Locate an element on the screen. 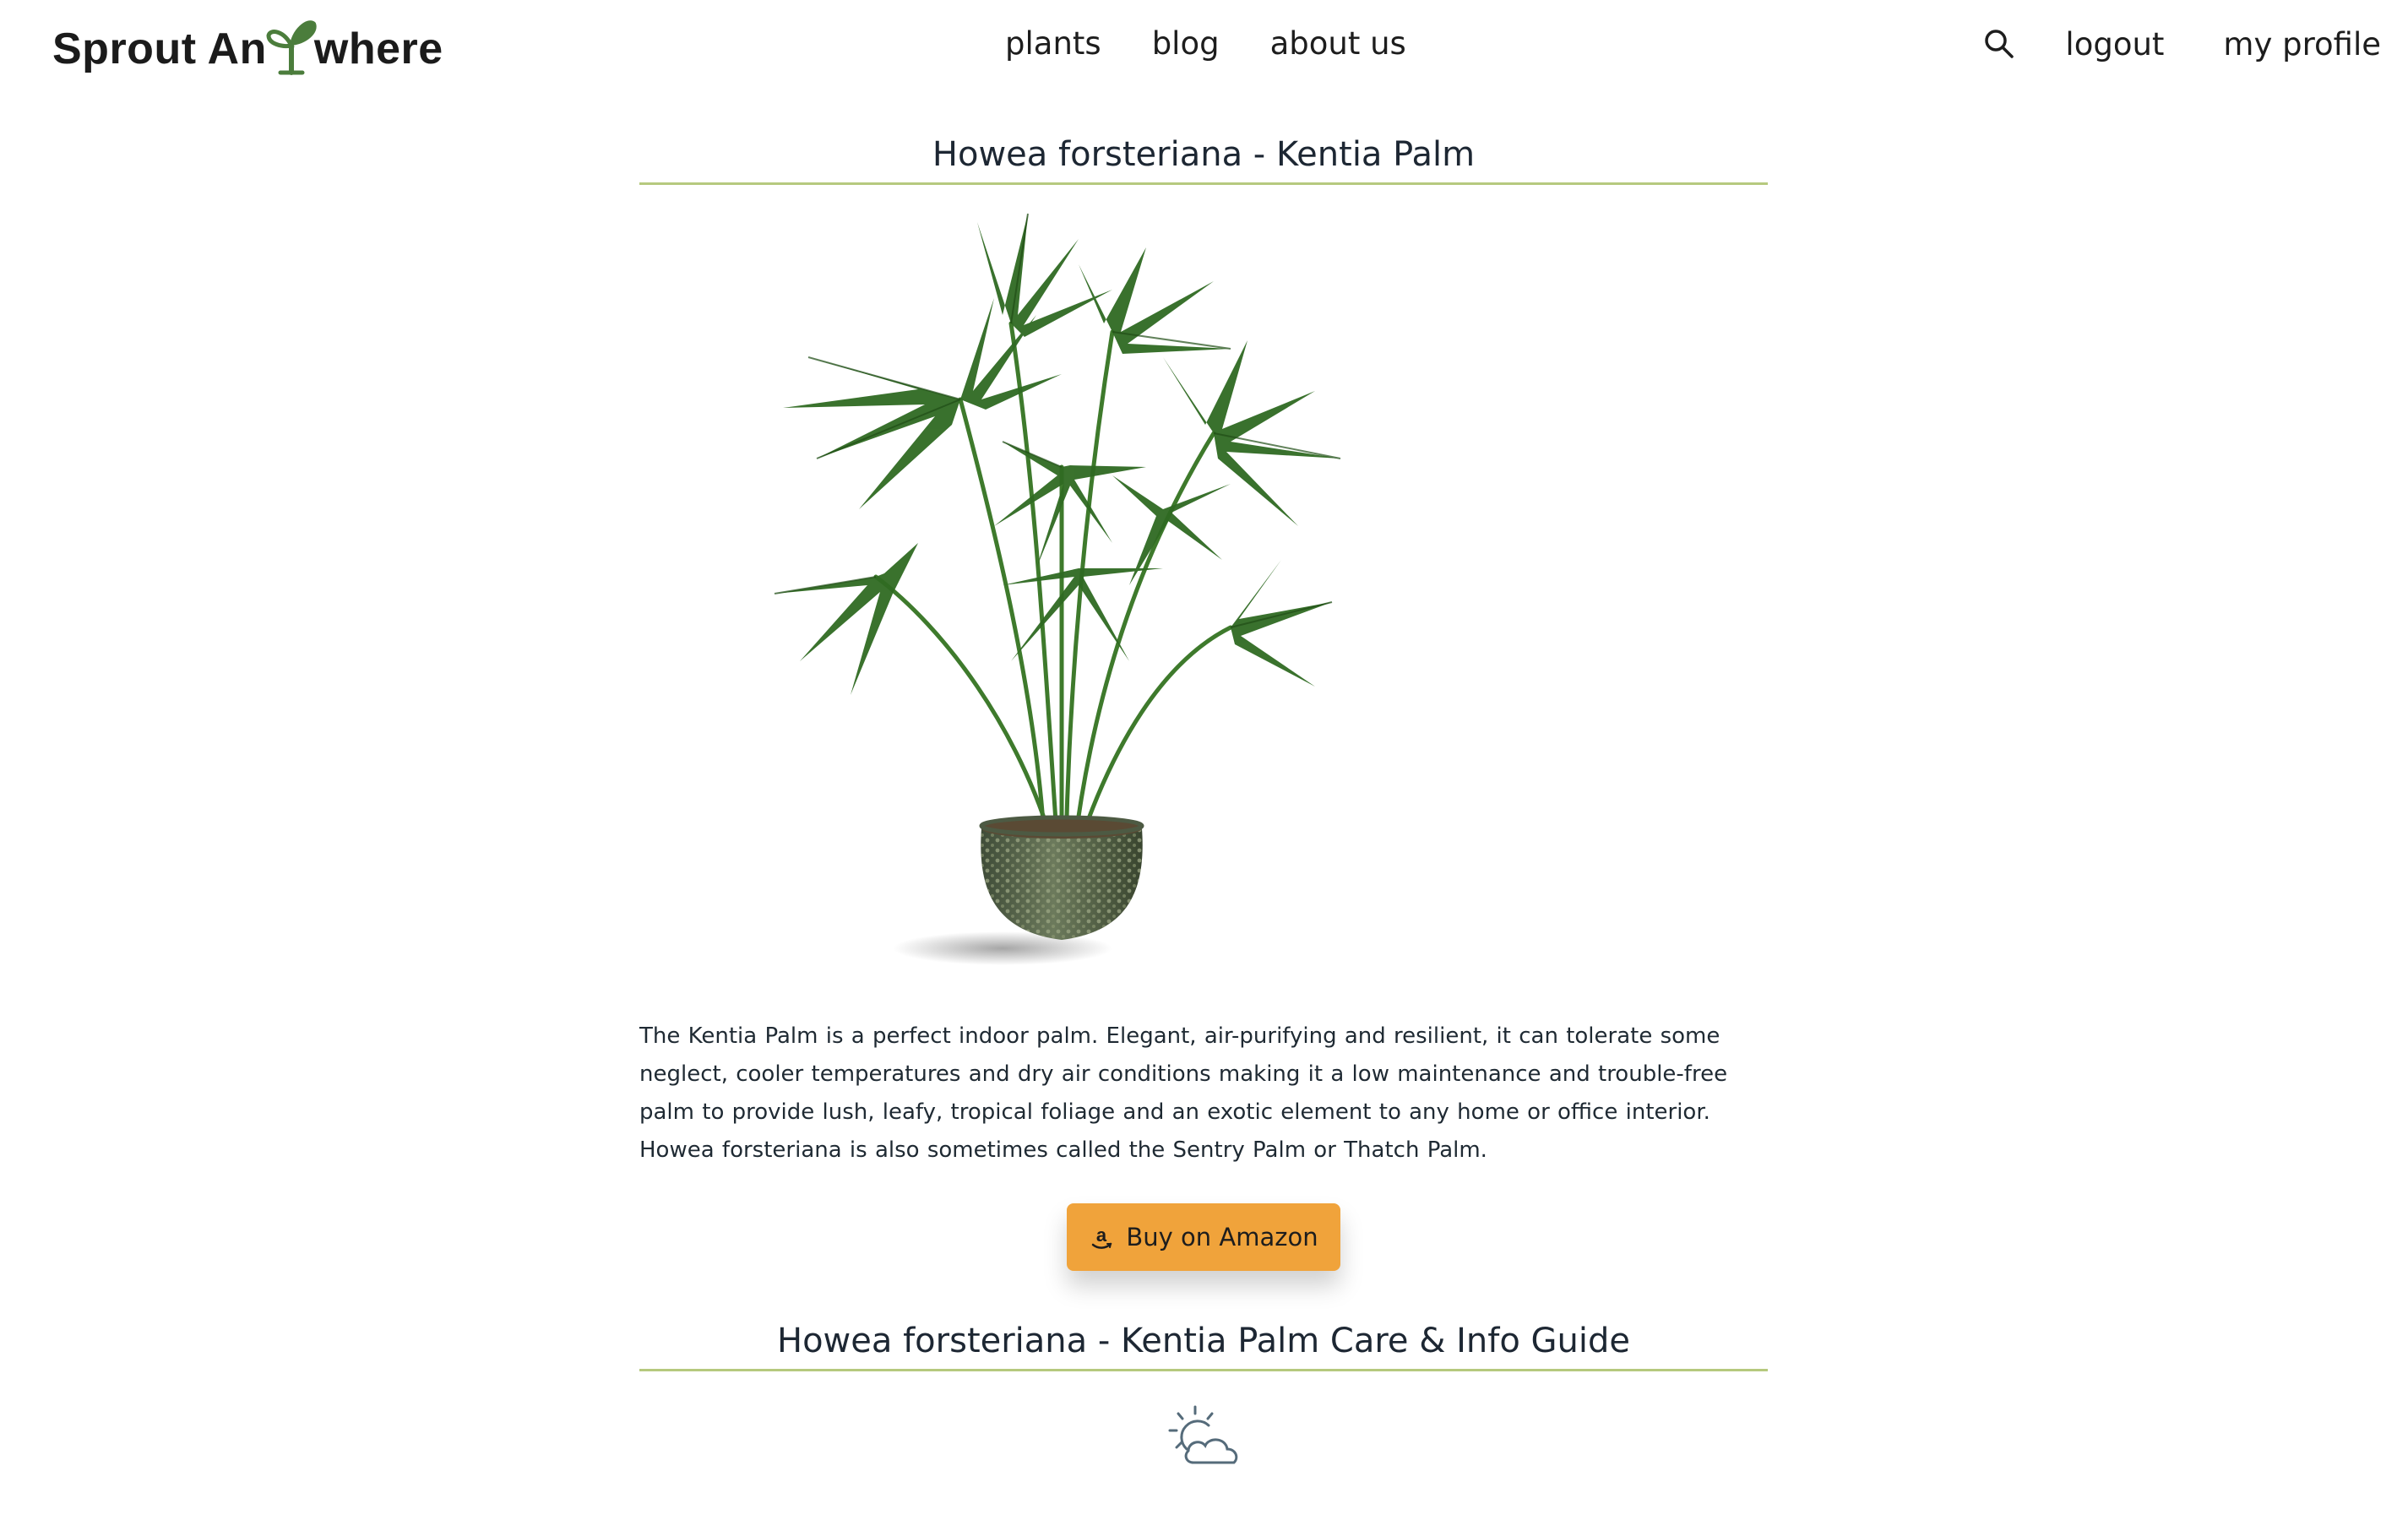 This screenshot has width=2408, height=1520. nav-blog: blog is located at coordinates (1186, 43).